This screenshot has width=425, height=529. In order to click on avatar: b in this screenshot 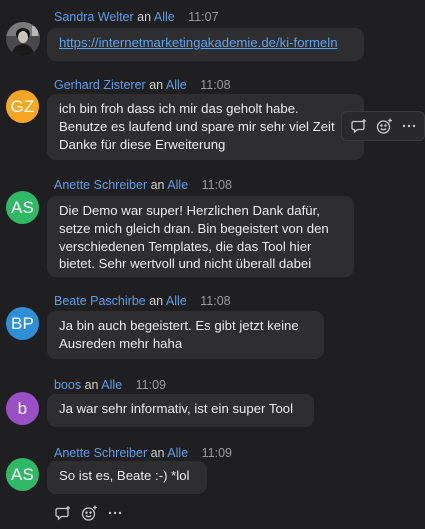, I will do `click(22, 408)`.